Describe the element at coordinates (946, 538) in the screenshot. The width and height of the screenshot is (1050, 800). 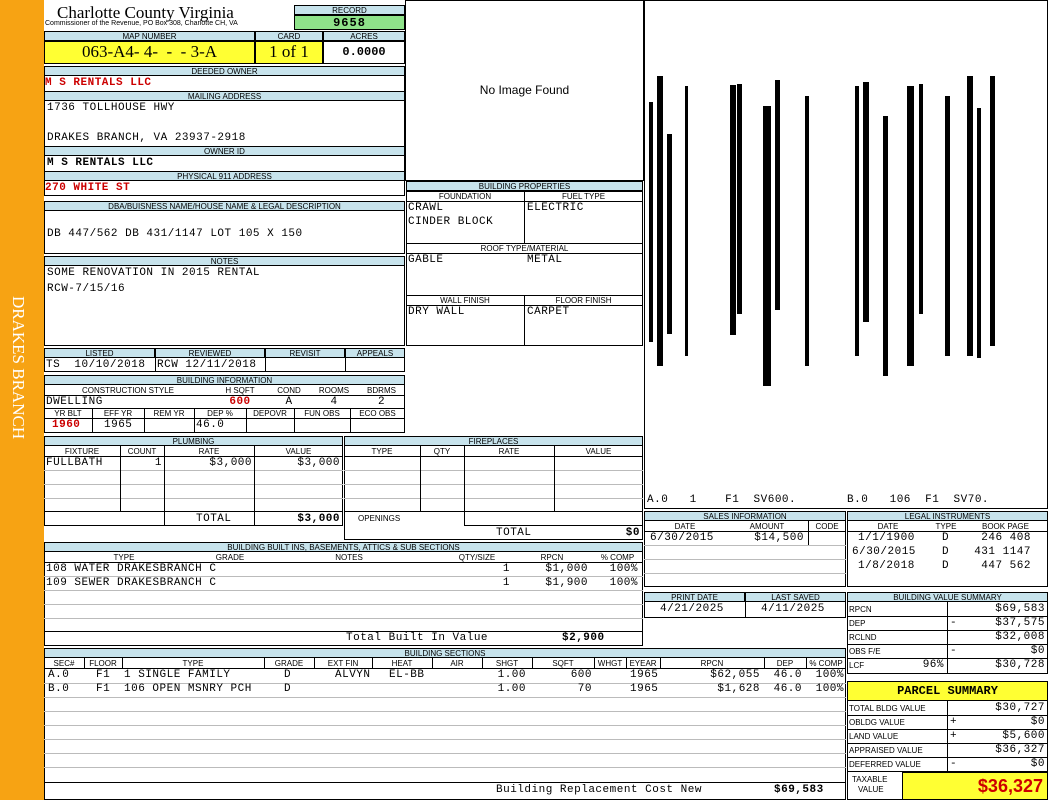
I see `li-row-0-type: D` at that location.